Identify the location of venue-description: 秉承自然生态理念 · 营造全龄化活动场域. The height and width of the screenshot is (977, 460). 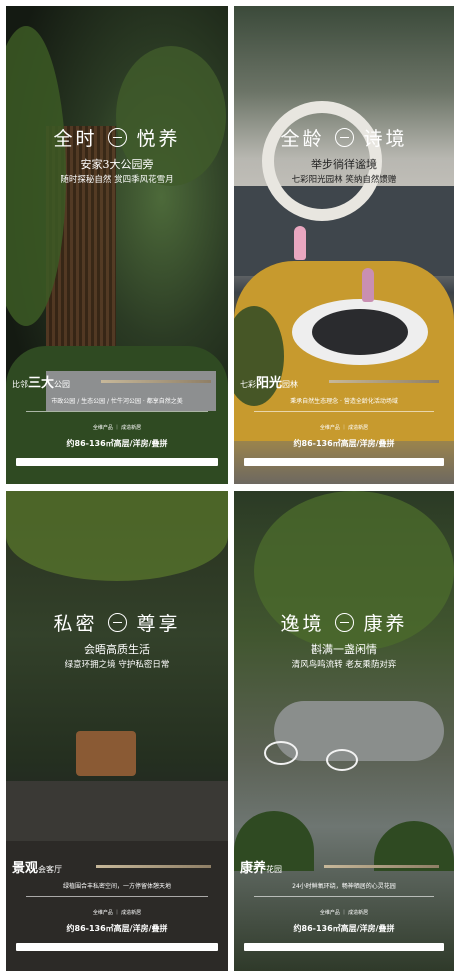
(344, 401).